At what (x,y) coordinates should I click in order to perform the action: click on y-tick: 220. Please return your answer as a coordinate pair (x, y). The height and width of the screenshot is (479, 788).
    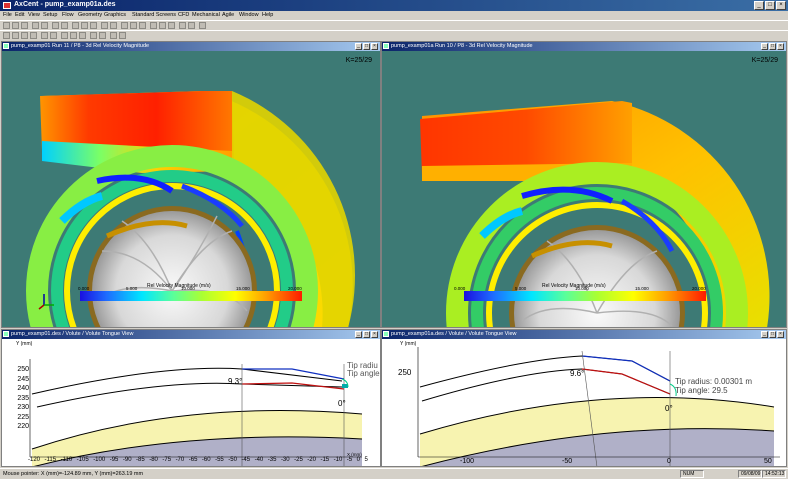
    Looking at the image, I should click on (23, 426).